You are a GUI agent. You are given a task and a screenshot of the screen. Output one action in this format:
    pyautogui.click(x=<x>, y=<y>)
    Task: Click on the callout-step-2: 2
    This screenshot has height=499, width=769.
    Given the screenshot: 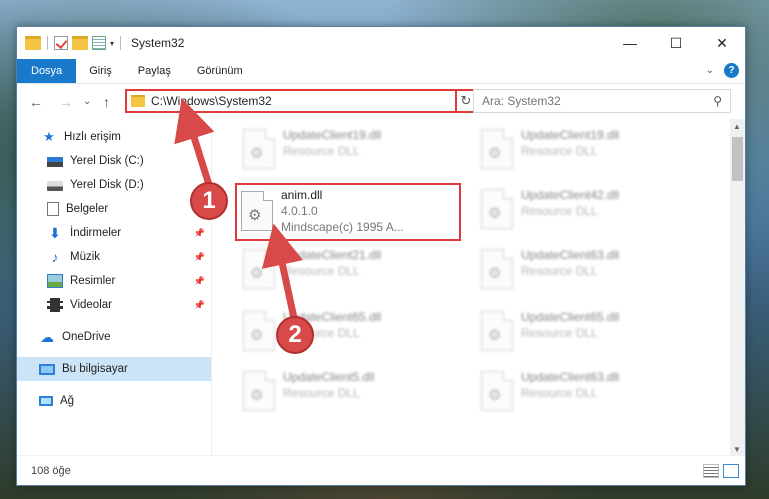 What is the action you would take?
    pyautogui.click(x=295, y=335)
    